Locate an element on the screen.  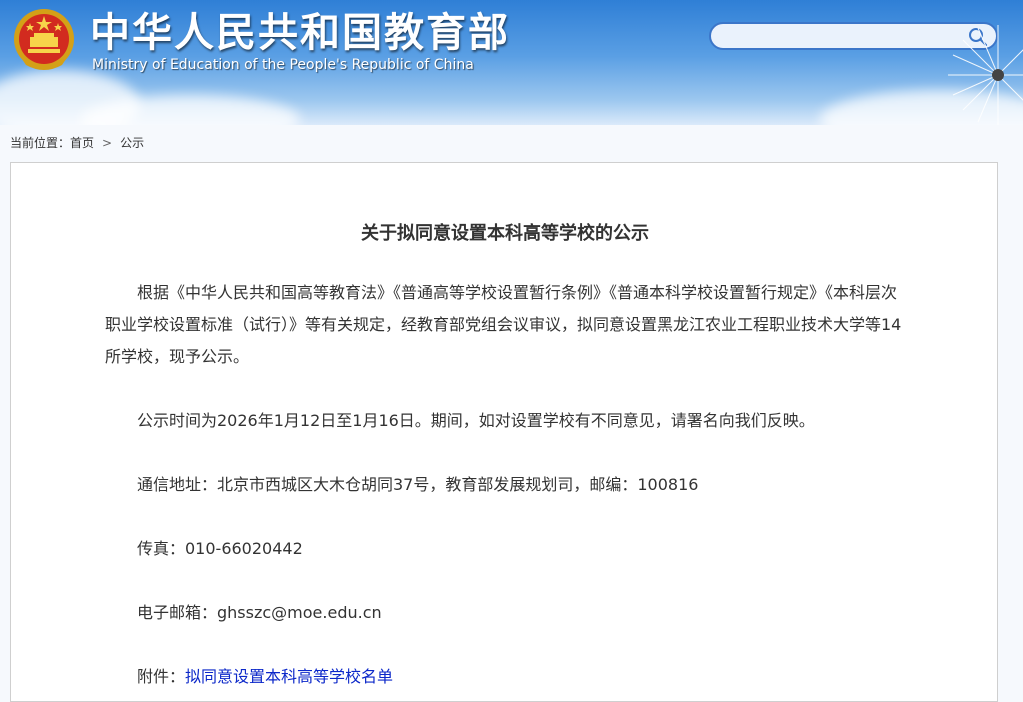
dandelion-decoration-icon is located at coordinates (985, 75).